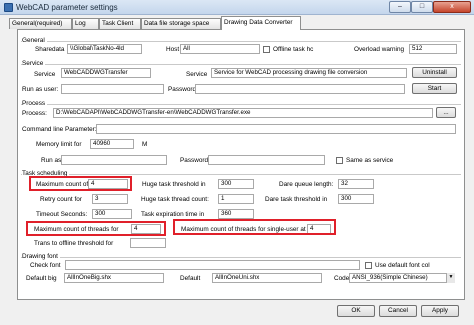 Image resolution: width=474 pixels, height=325 pixels. Describe the element at coordinates (104, 49) in the screenshot. I see `sharedata-input: \\Global\TaskNo-4ld` at that location.